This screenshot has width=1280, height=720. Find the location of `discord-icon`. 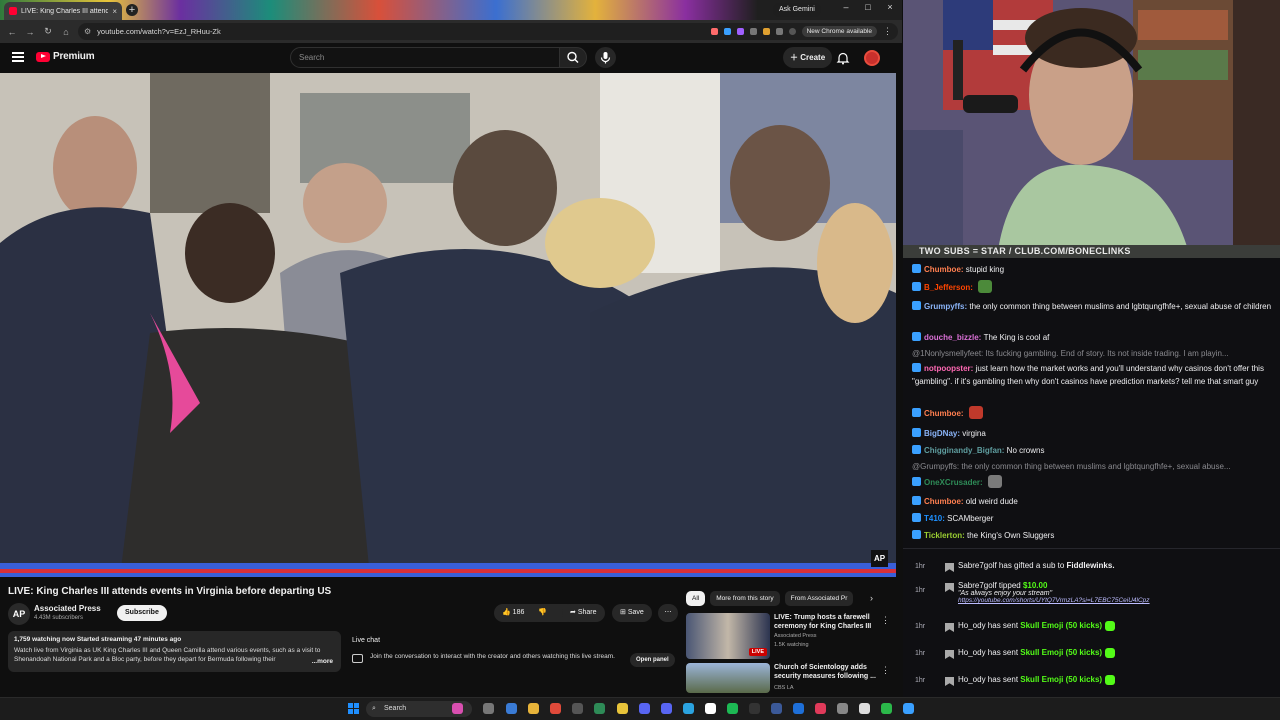

discord-icon is located at coordinates (666, 708).